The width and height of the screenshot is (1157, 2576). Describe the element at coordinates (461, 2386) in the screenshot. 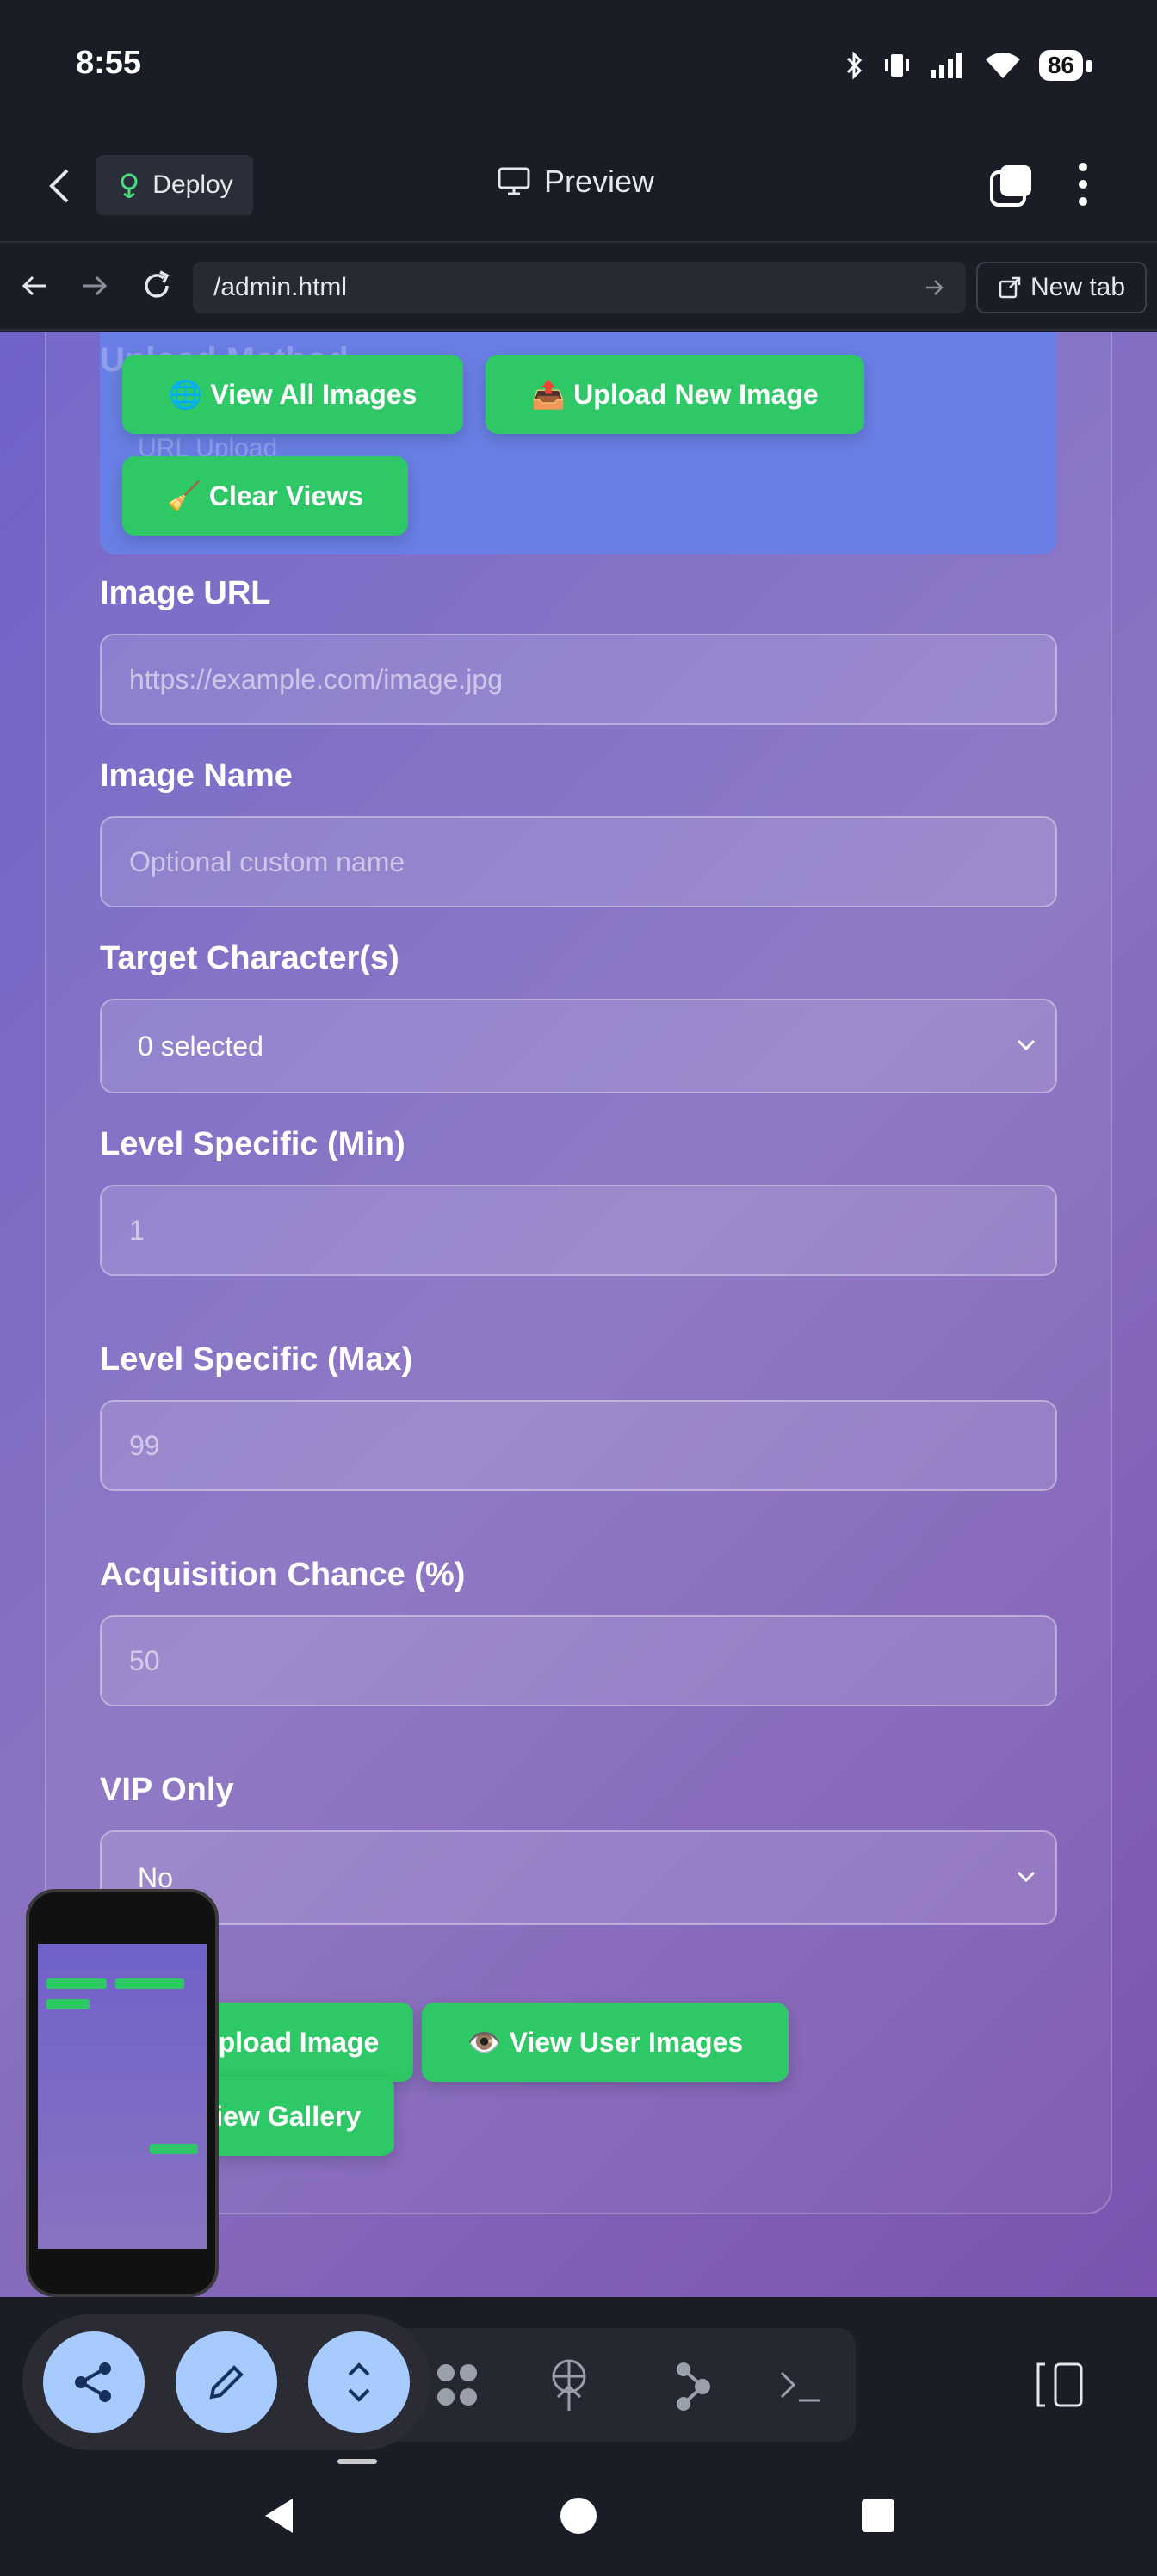

I see `blocks-icon` at that location.